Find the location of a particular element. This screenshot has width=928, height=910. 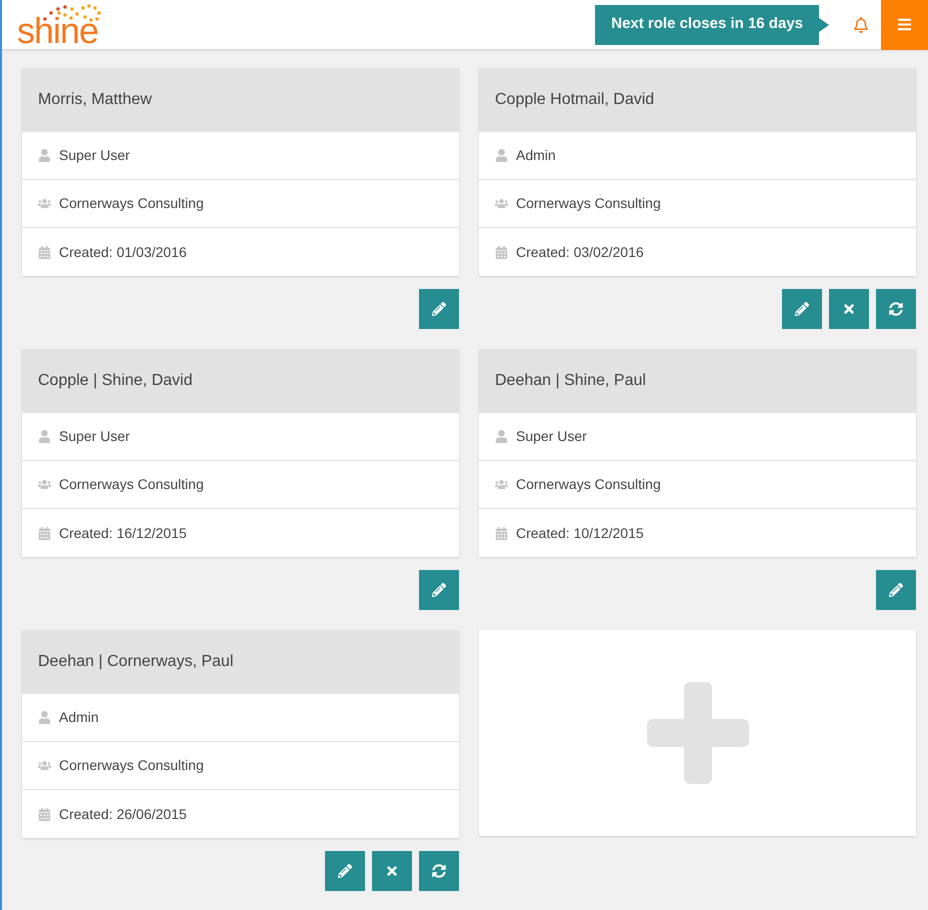

created-date: Created: 16/12/2015 is located at coordinates (123, 533).